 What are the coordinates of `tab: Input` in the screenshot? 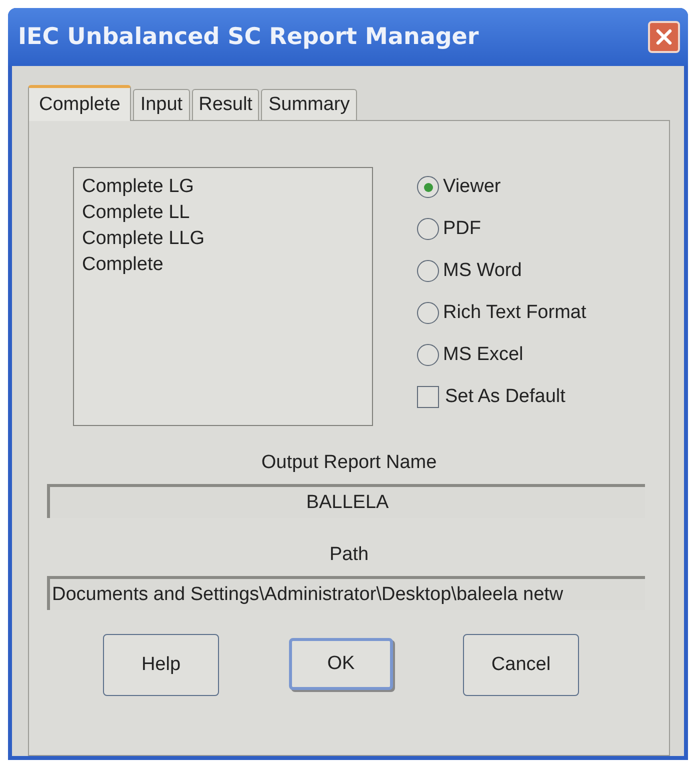 It's located at (161, 104).